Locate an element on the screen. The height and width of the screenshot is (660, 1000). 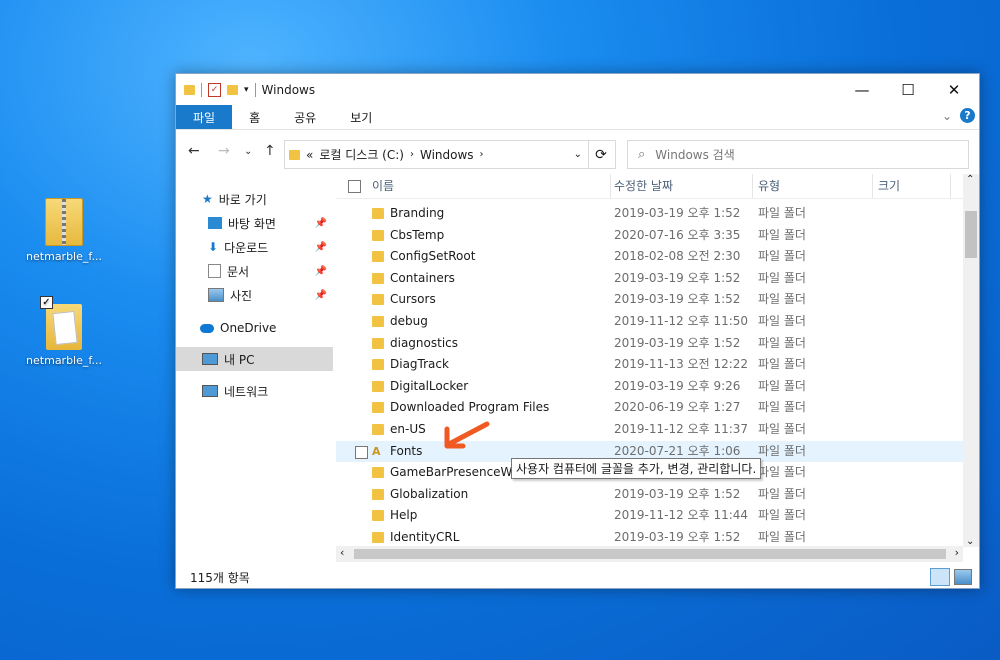
scroll-left-icon: ‹ is located at coordinates (342, 552).